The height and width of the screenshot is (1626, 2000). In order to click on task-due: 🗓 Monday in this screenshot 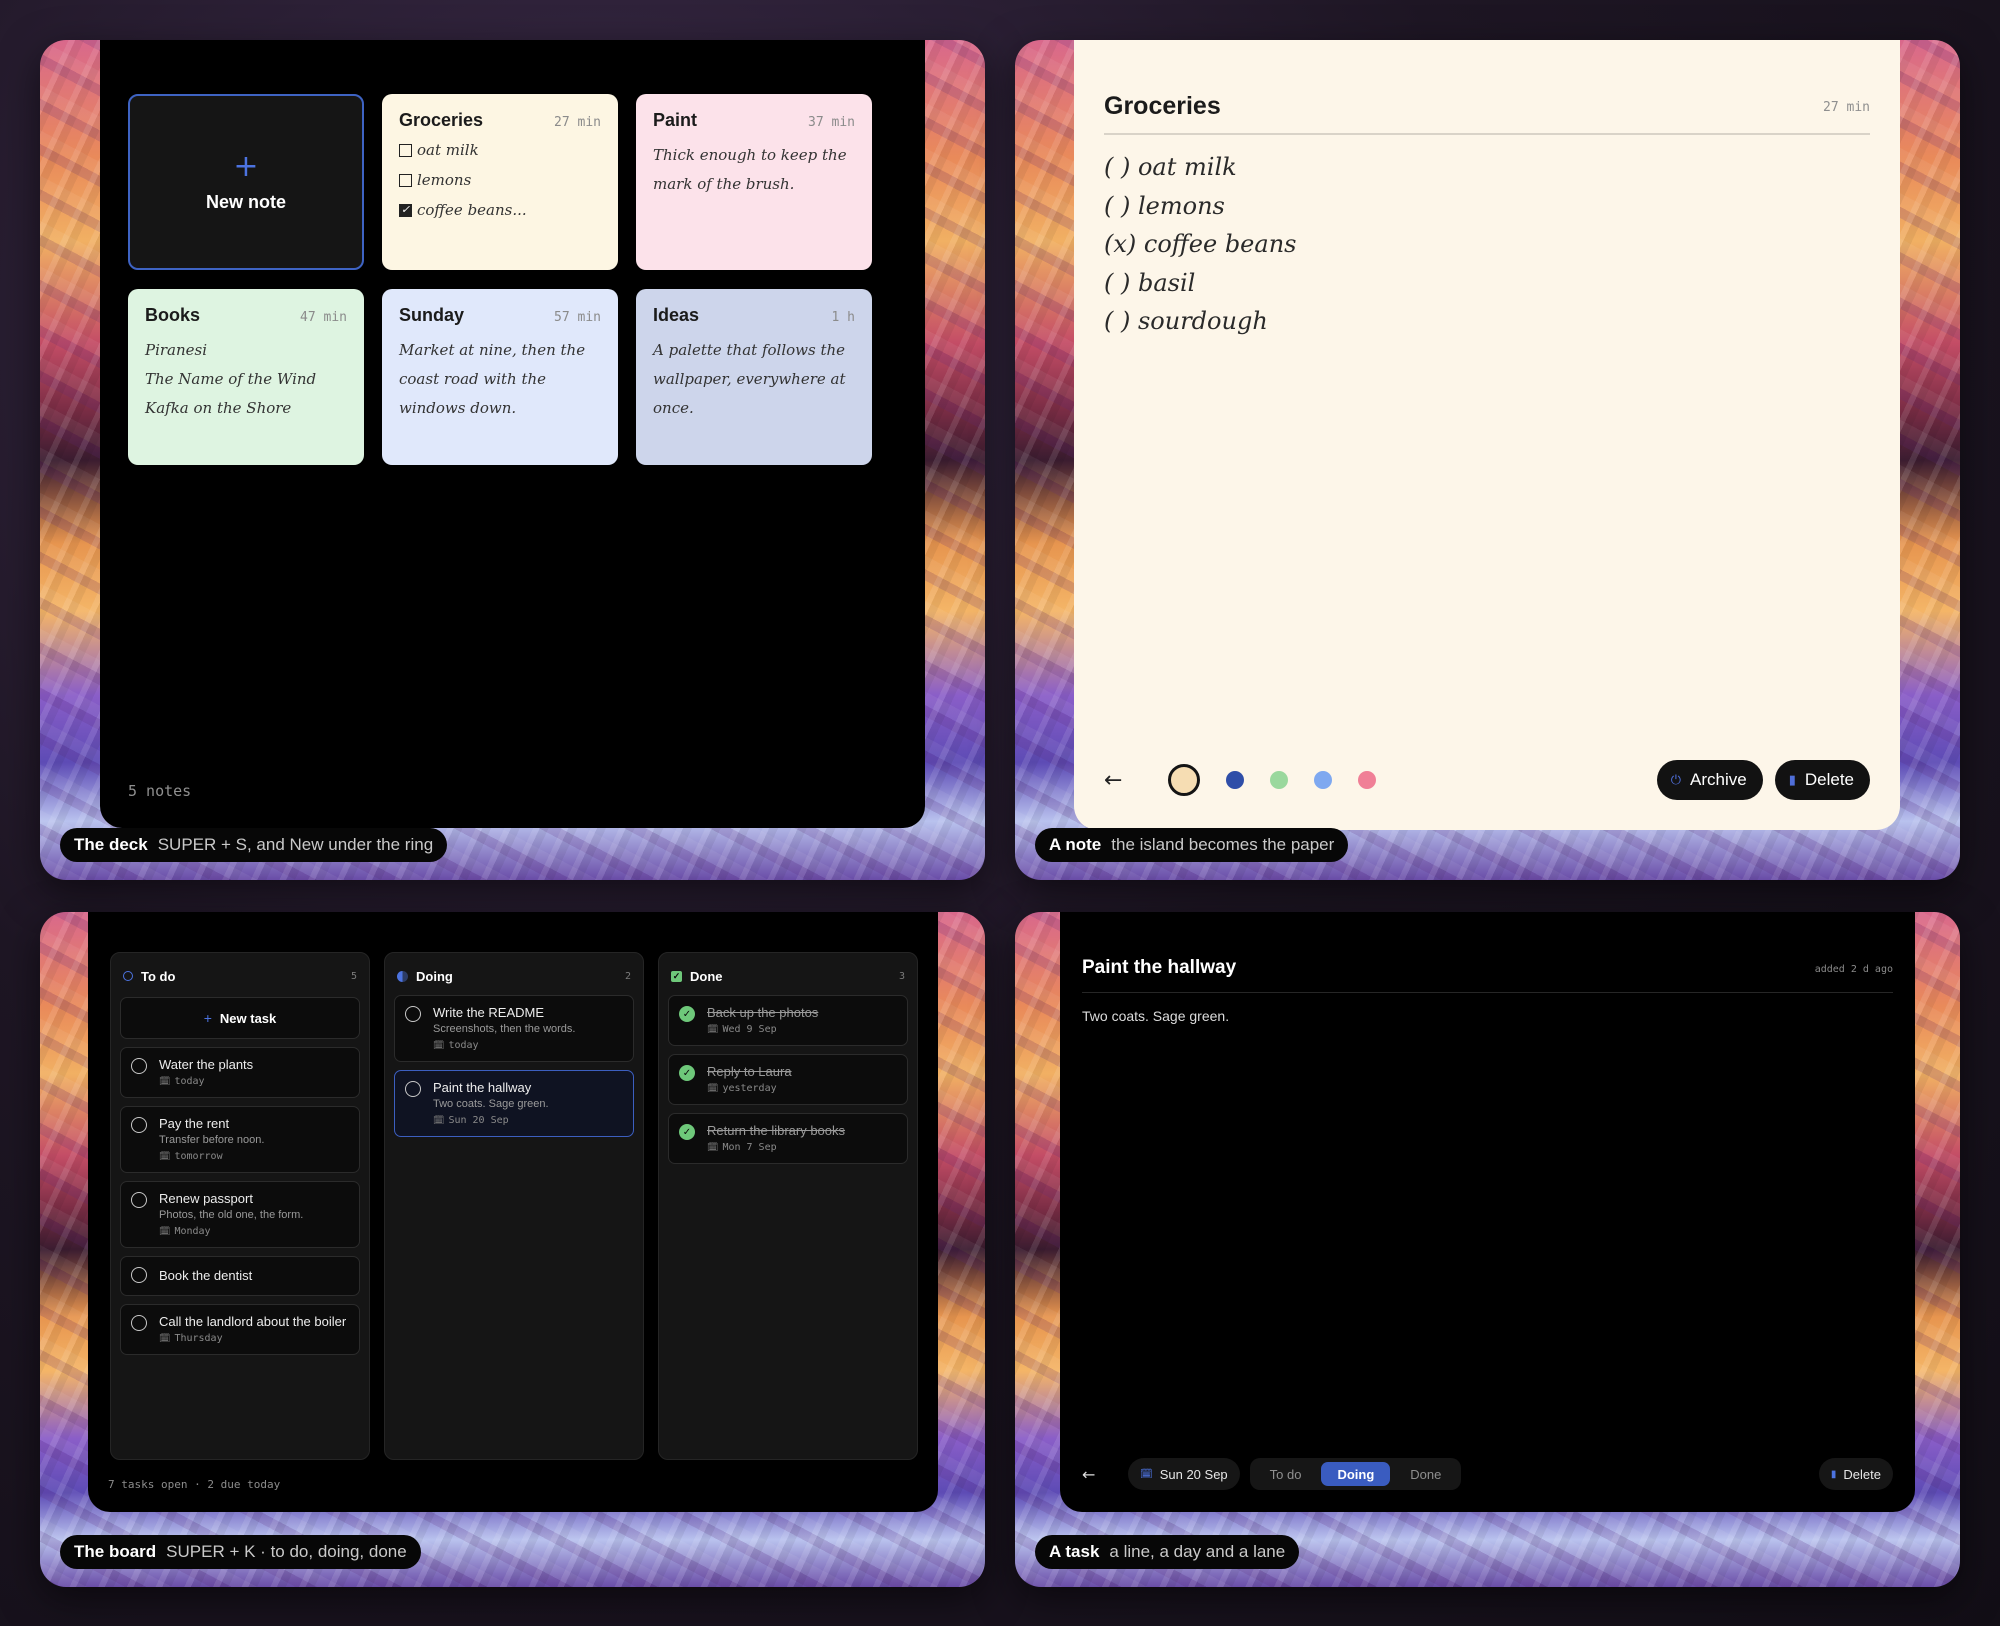, I will do `click(185, 1231)`.